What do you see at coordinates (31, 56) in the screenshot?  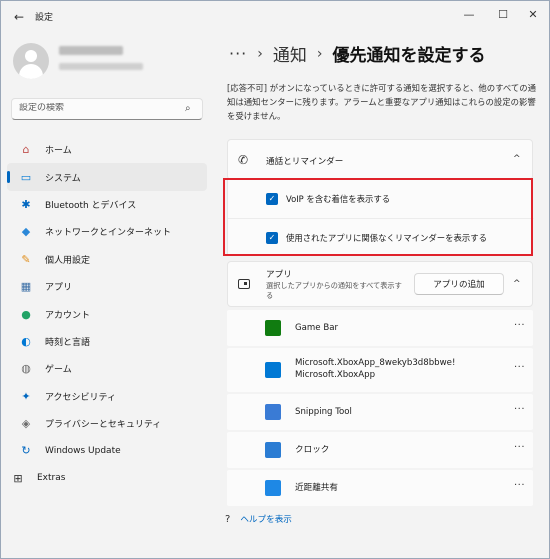 I see `avatar-head-icon` at bounding box center [31, 56].